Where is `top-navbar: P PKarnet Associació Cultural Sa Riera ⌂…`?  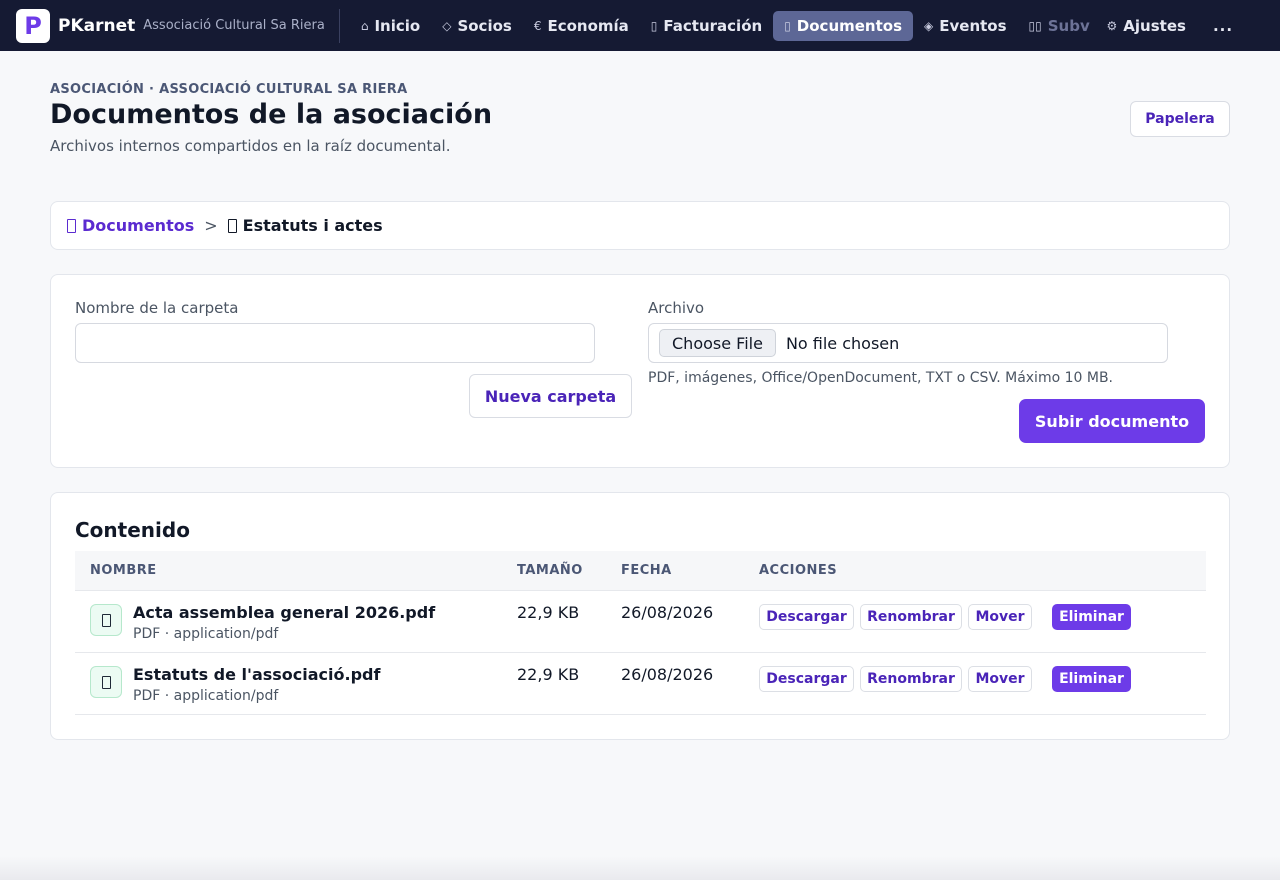
top-navbar: P PKarnet Associació Cultural Sa Riera ⌂… is located at coordinates (640, 25).